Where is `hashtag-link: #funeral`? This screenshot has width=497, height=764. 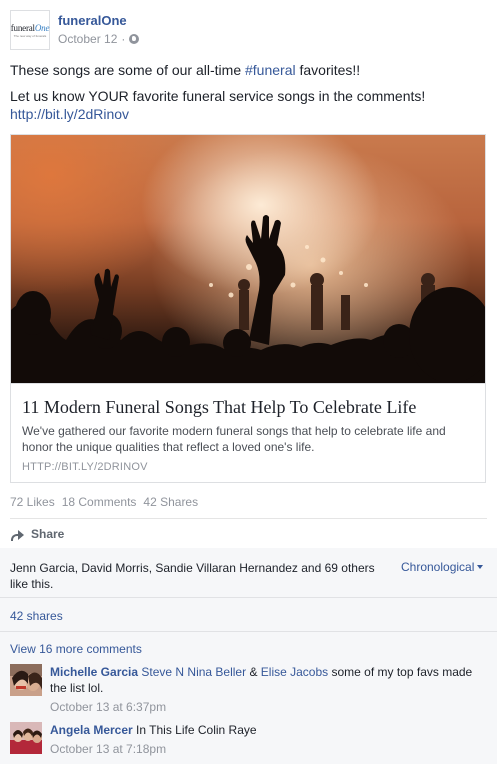
hashtag-link: #funeral is located at coordinates (270, 70).